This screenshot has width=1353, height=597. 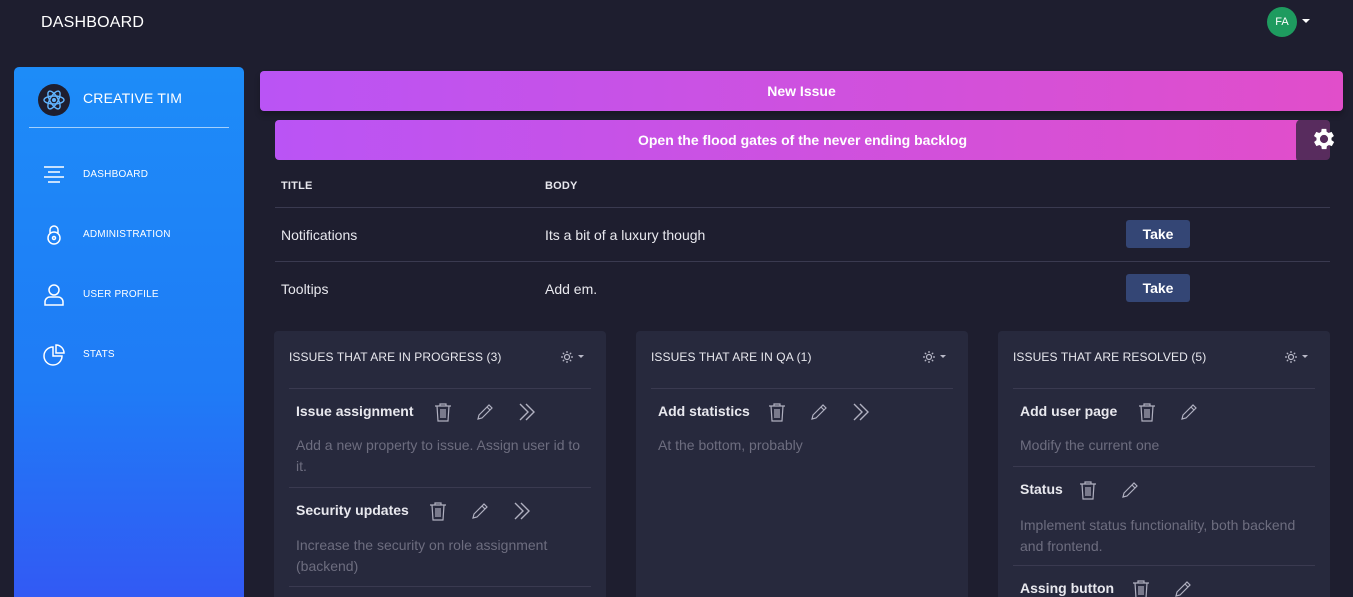 What do you see at coordinates (137, 355) in the screenshot?
I see `sidebar-item-stats: STATS` at bounding box center [137, 355].